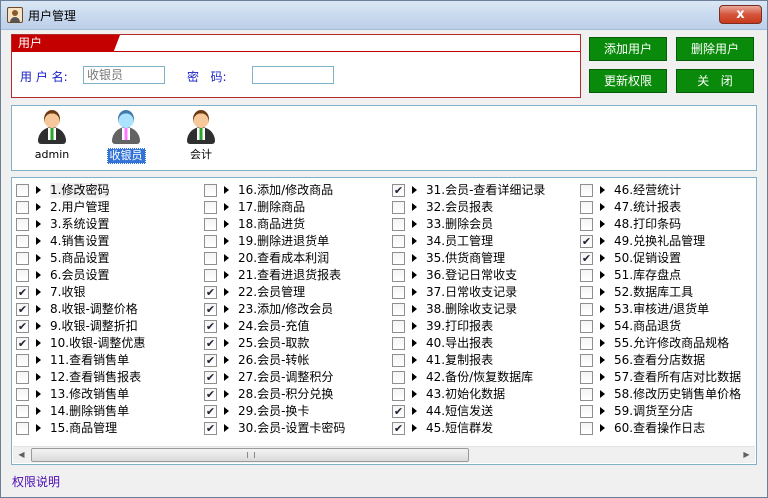 This screenshot has height=498, width=768. Describe the element at coordinates (715, 81) in the screenshot. I see `close-button: 关 闭` at that location.